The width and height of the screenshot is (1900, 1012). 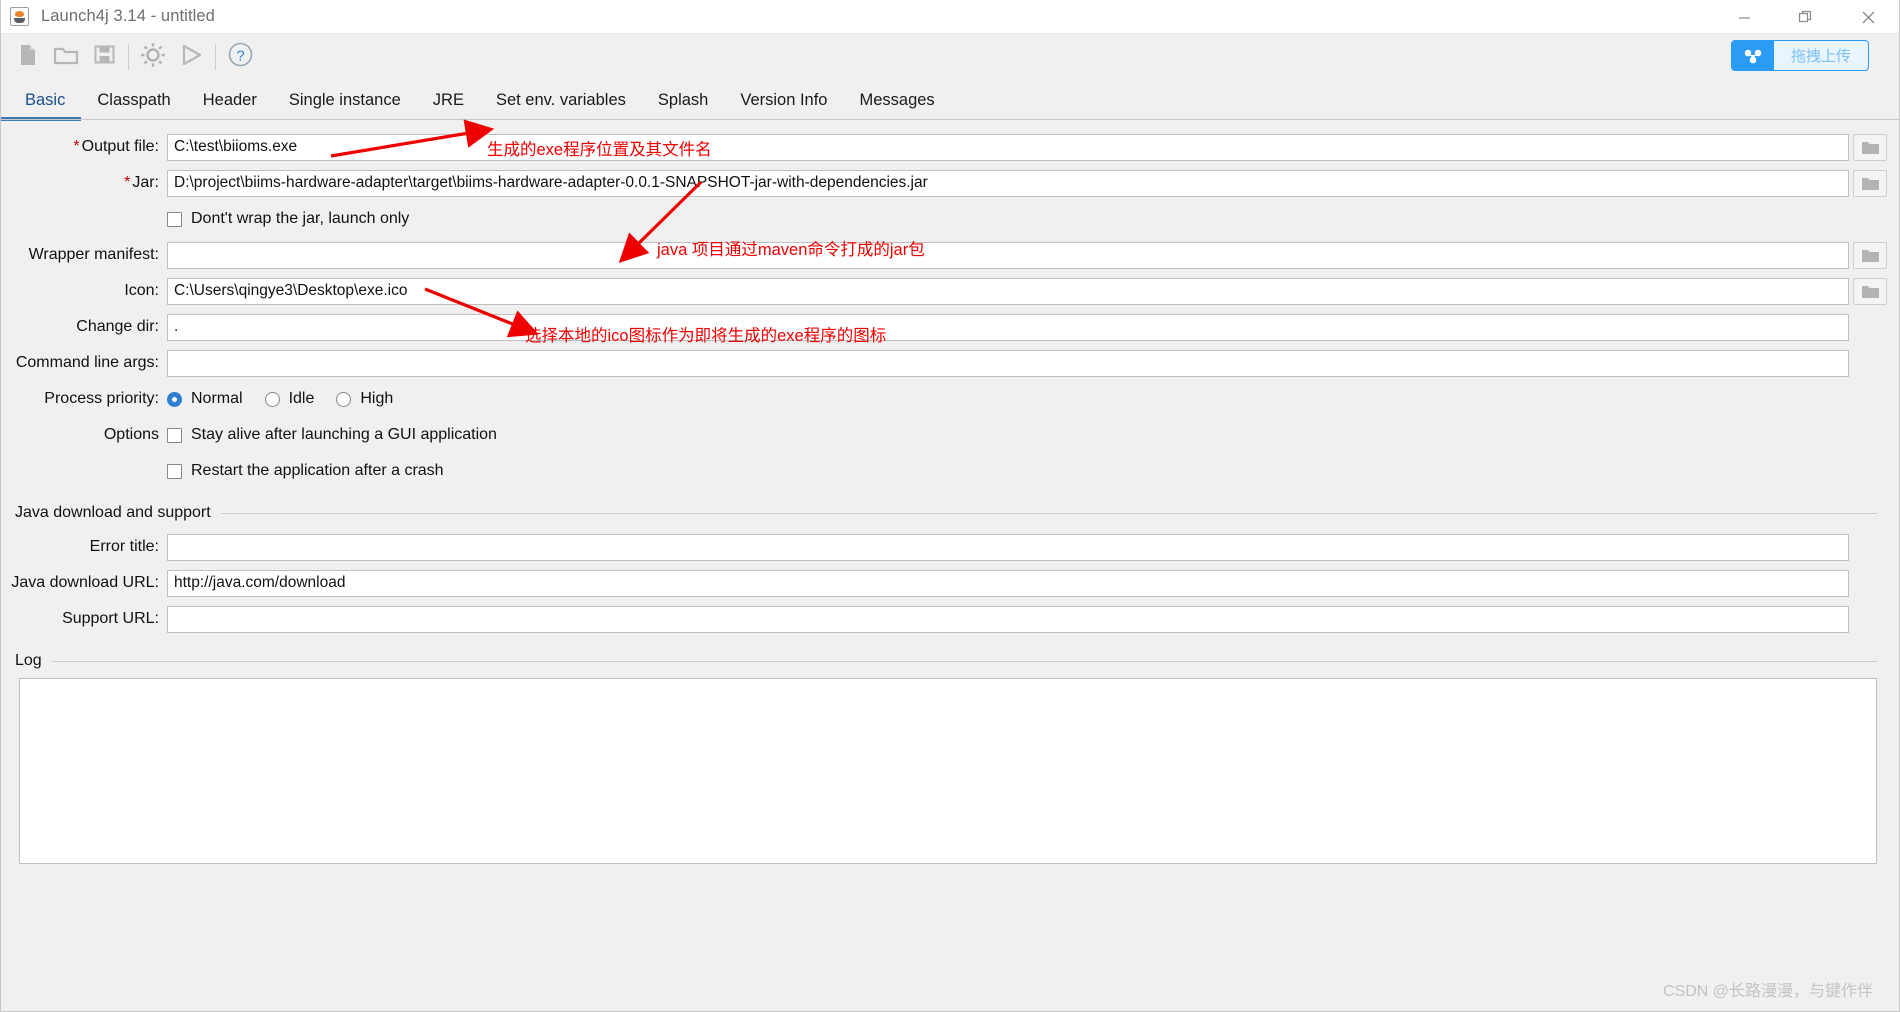 I want to click on close-icon, so click(x=1868, y=17).